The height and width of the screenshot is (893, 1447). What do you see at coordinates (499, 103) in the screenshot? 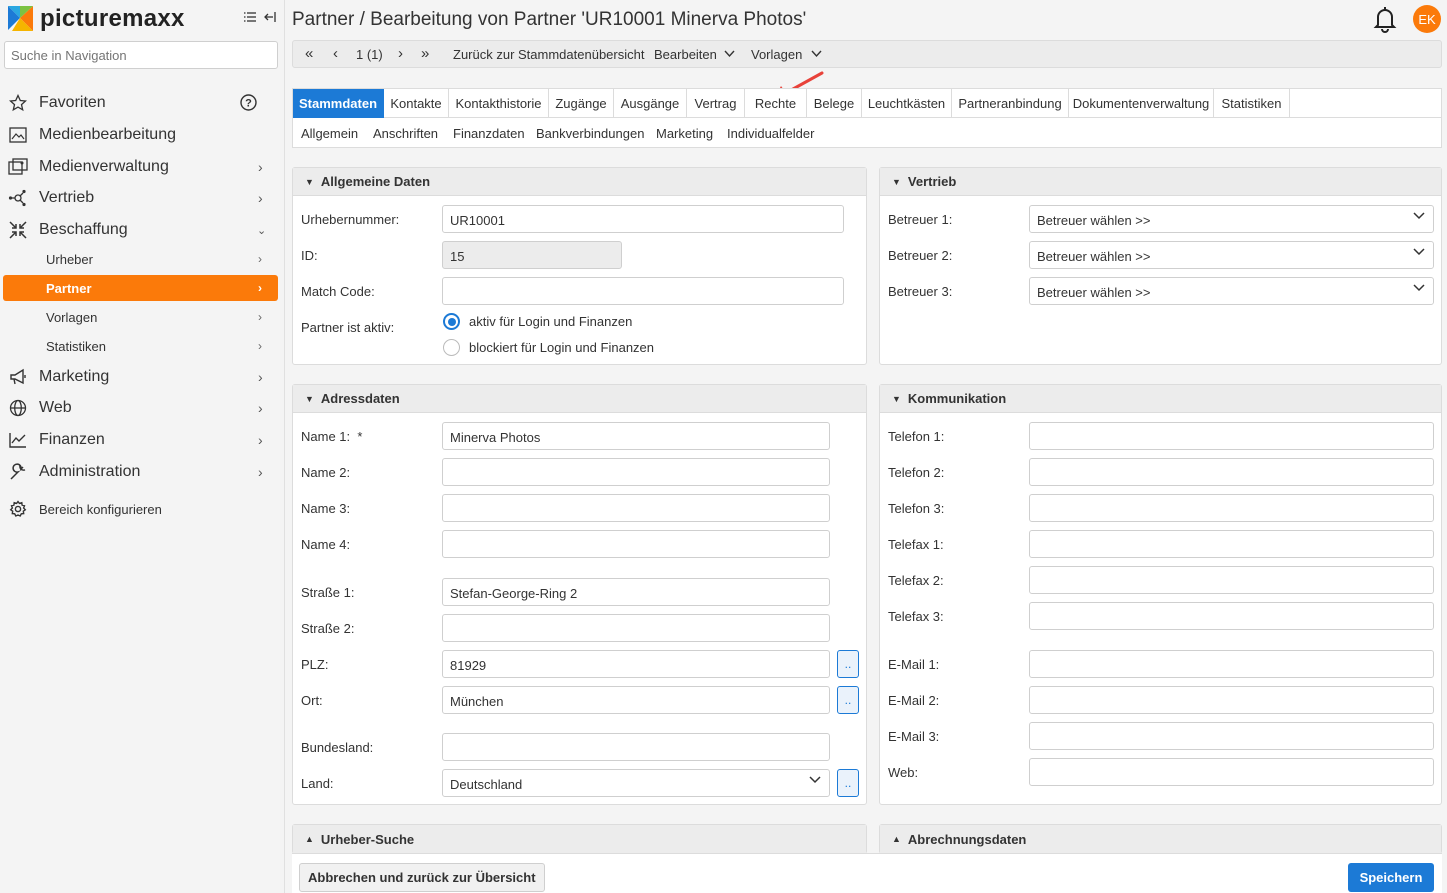
I see `tab-kontakthistorie: Kontakthistorie` at bounding box center [499, 103].